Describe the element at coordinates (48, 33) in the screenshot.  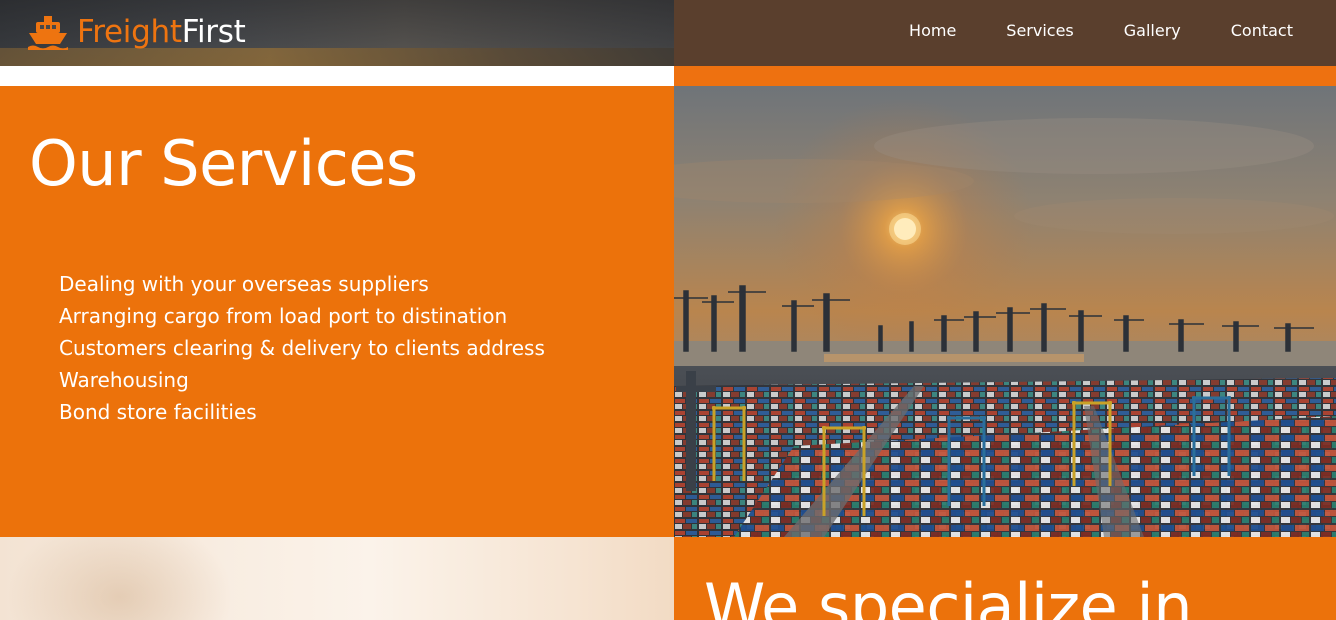
I see `ship-icon` at that location.